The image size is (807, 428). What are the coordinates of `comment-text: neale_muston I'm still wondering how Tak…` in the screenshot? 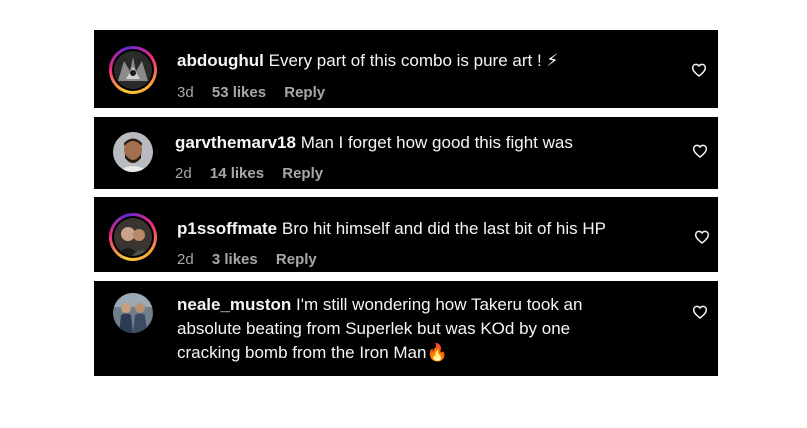 It's located at (407, 329).